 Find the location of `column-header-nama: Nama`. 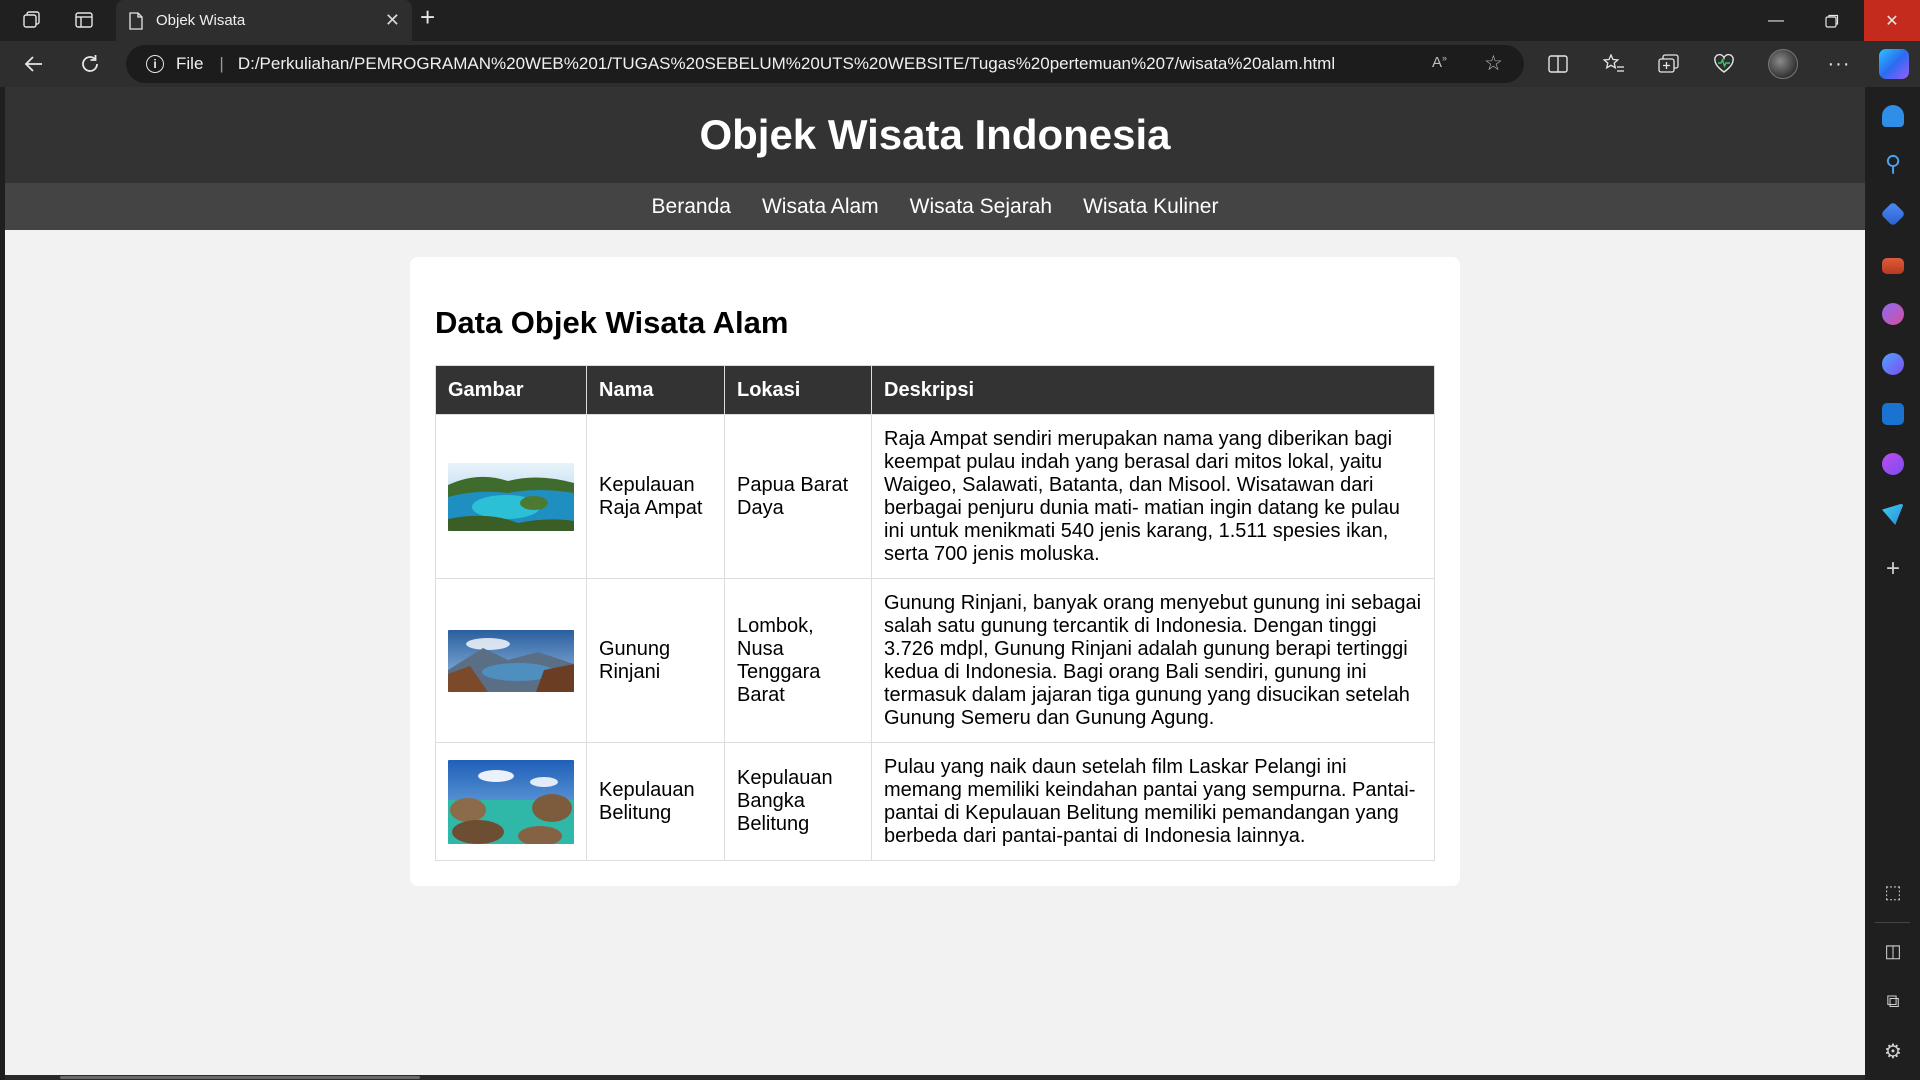

column-header-nama: Nama is located at coordinates (655, 390).